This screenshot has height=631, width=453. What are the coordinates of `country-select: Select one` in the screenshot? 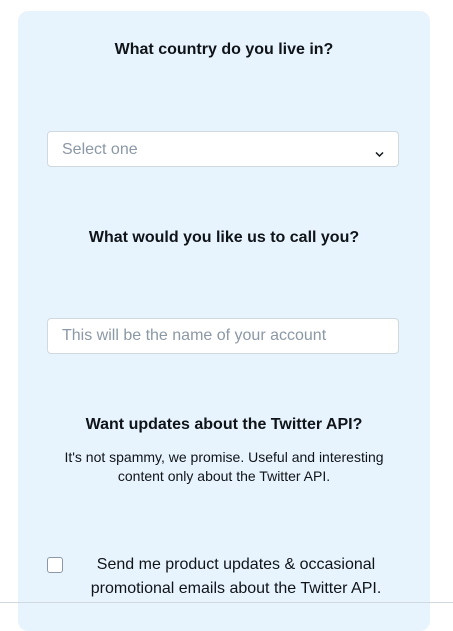 It's located at (223, 149).